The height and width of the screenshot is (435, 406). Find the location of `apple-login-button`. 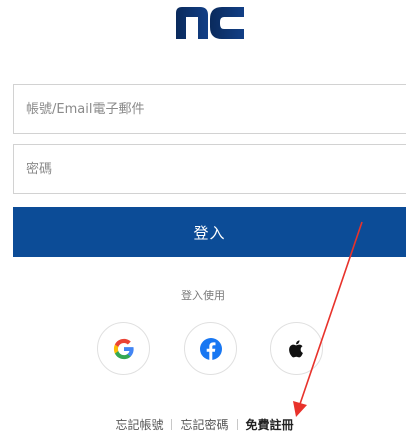

apple-login-button is located at coordinates (296, 348).